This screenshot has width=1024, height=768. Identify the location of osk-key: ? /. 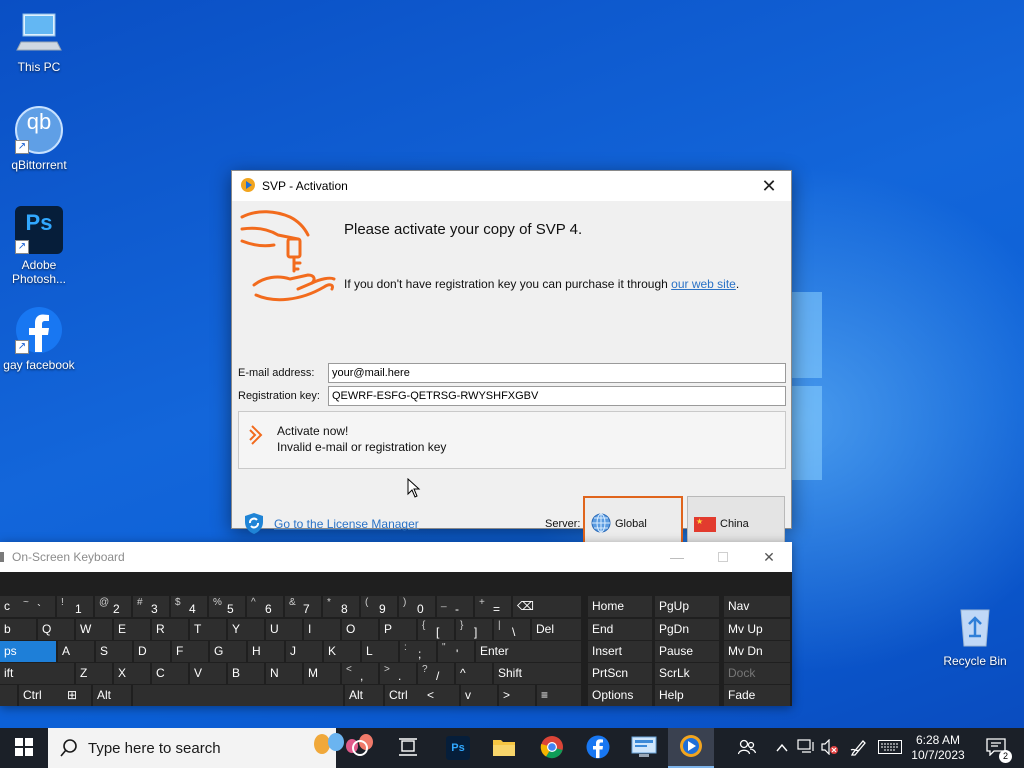
(436, 673).